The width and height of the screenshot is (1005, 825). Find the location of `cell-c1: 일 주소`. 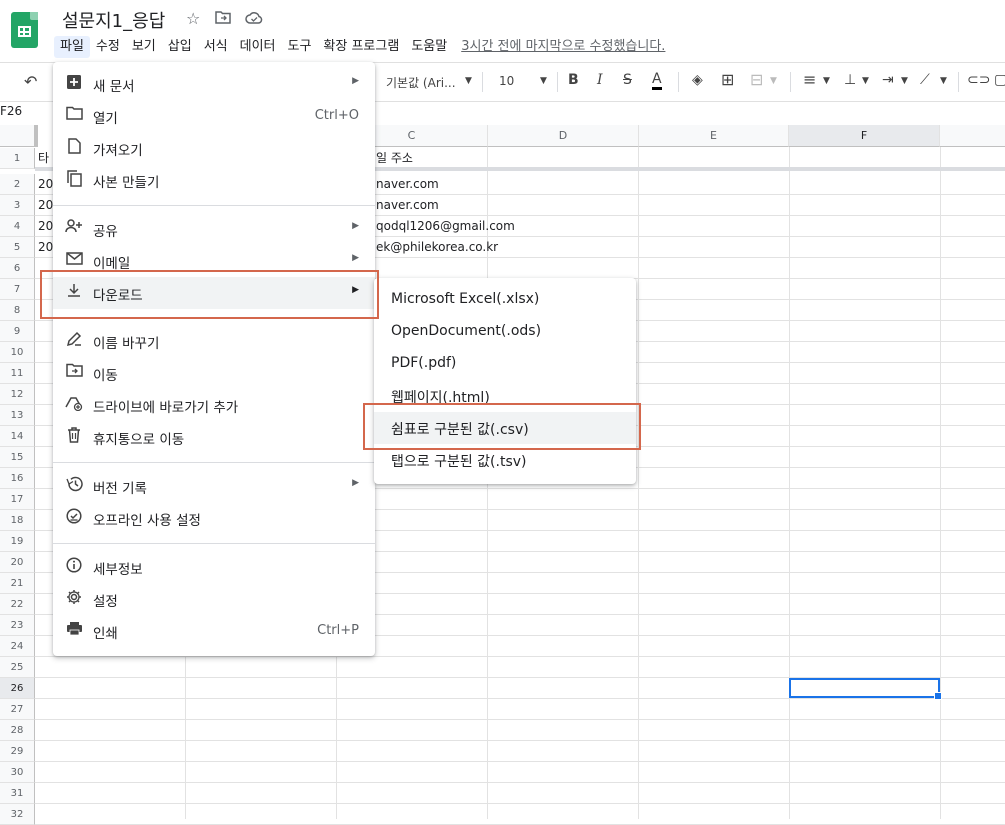

cell-c1: 일 주소 is located at coordinates (394, 158).